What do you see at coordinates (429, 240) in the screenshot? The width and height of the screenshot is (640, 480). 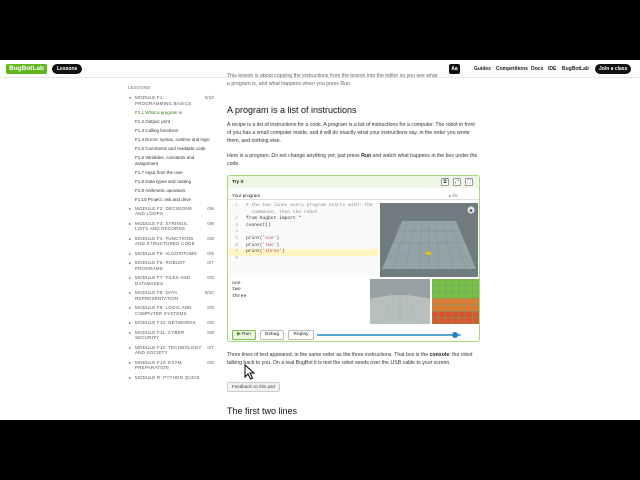 I see `robot-3d-view: ◉` at bounding box center [429, 240].